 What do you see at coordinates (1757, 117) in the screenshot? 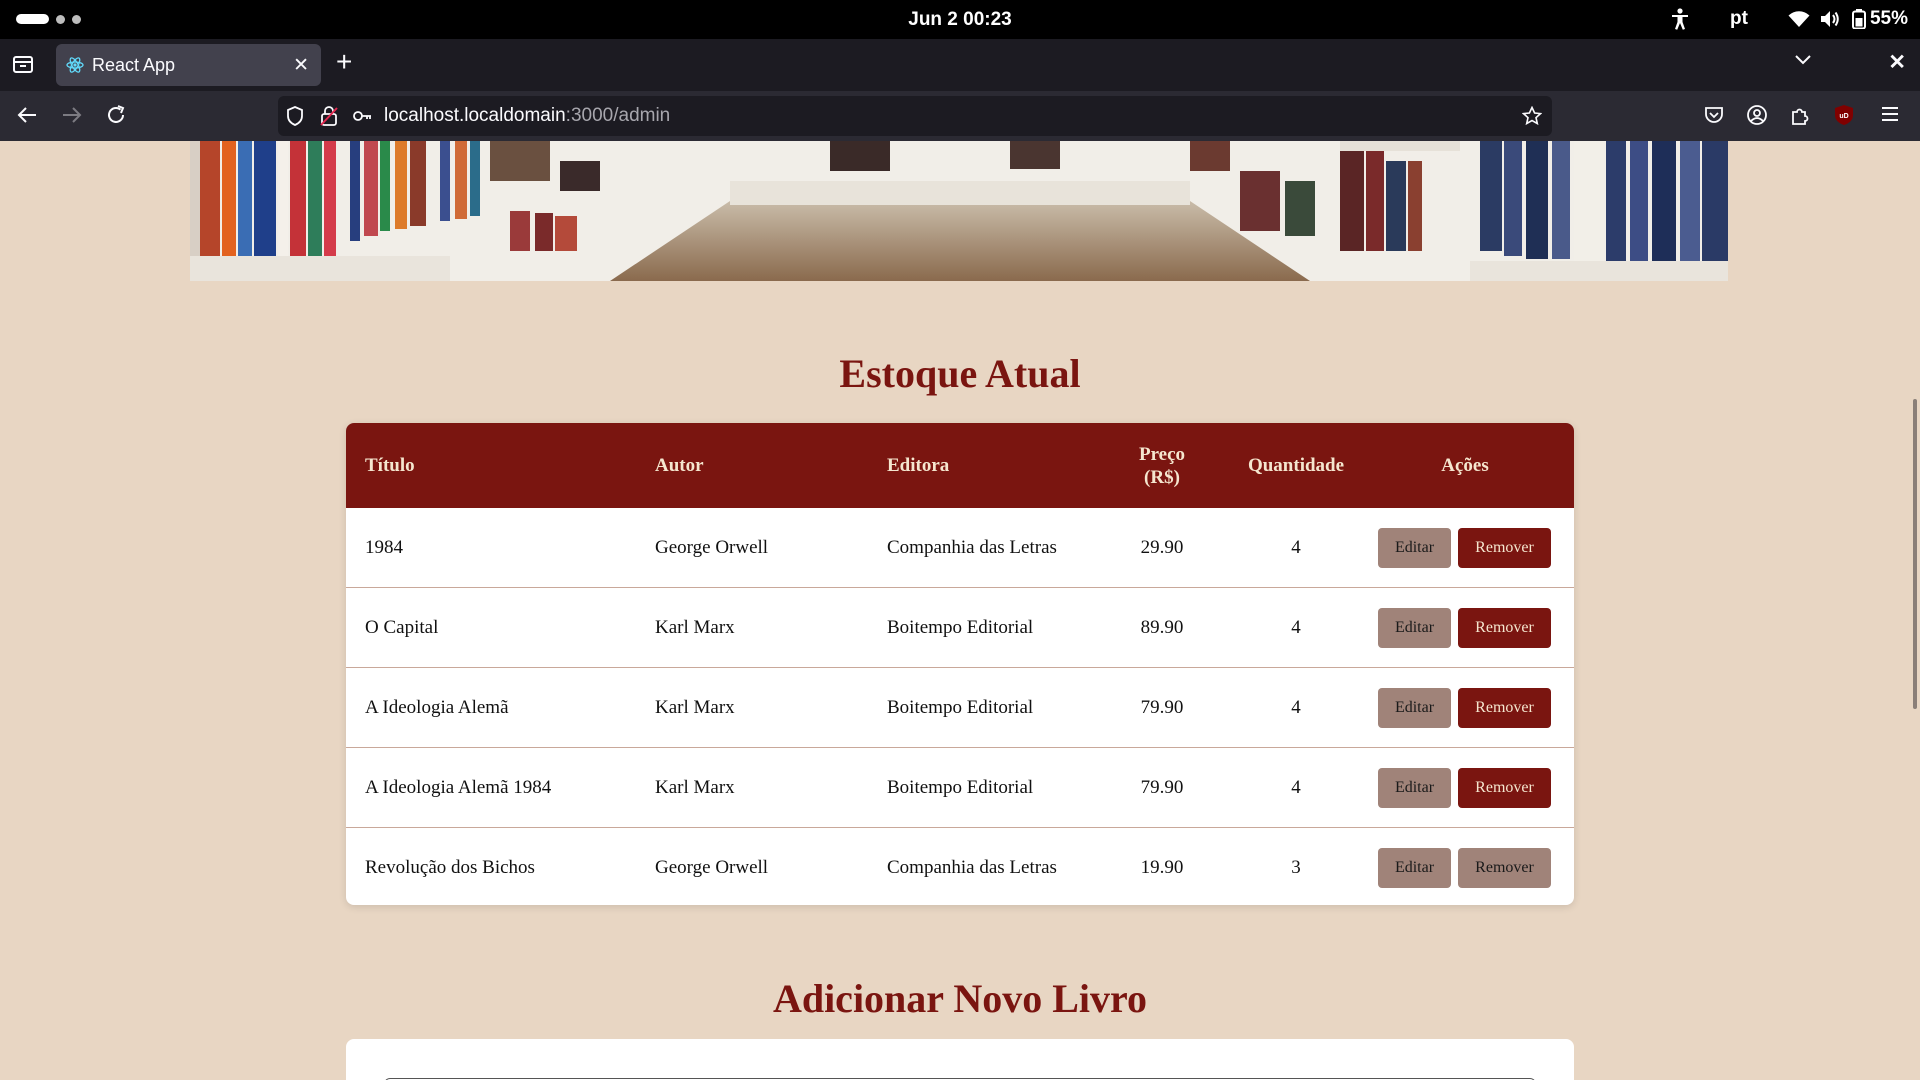
I see `account-icon` at bounding box center [1757, 117].